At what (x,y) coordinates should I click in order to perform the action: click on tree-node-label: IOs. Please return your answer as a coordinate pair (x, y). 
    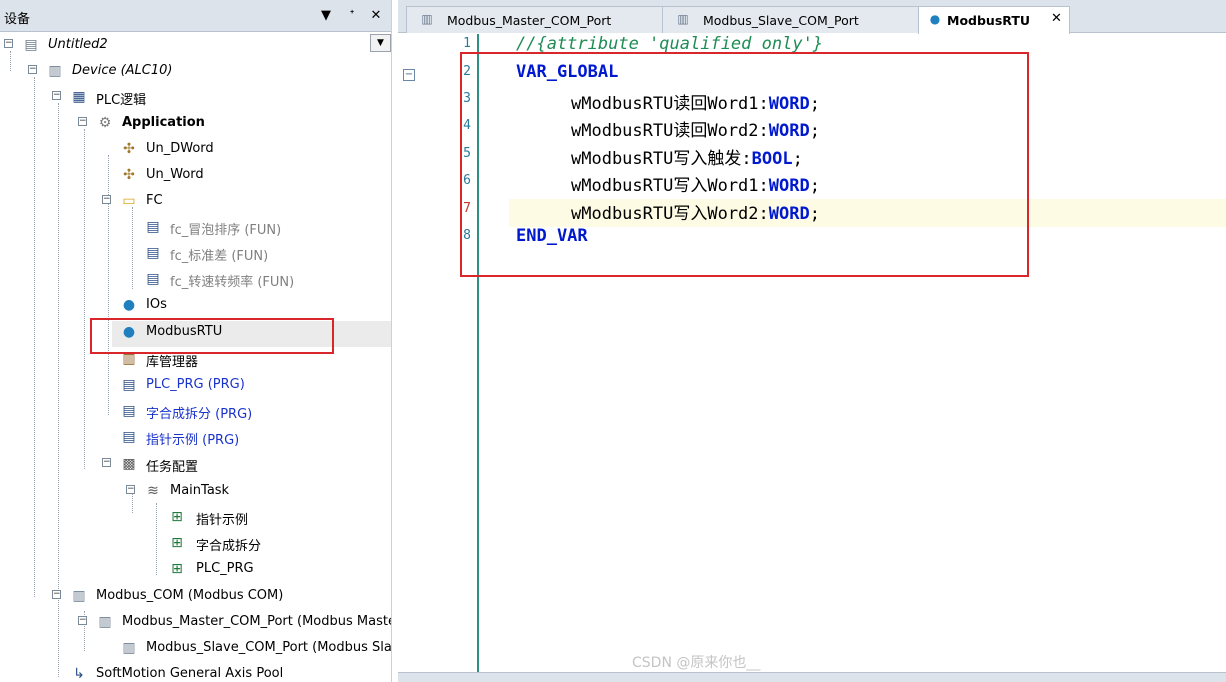
    Looking at the image, I should click on (156, 304).